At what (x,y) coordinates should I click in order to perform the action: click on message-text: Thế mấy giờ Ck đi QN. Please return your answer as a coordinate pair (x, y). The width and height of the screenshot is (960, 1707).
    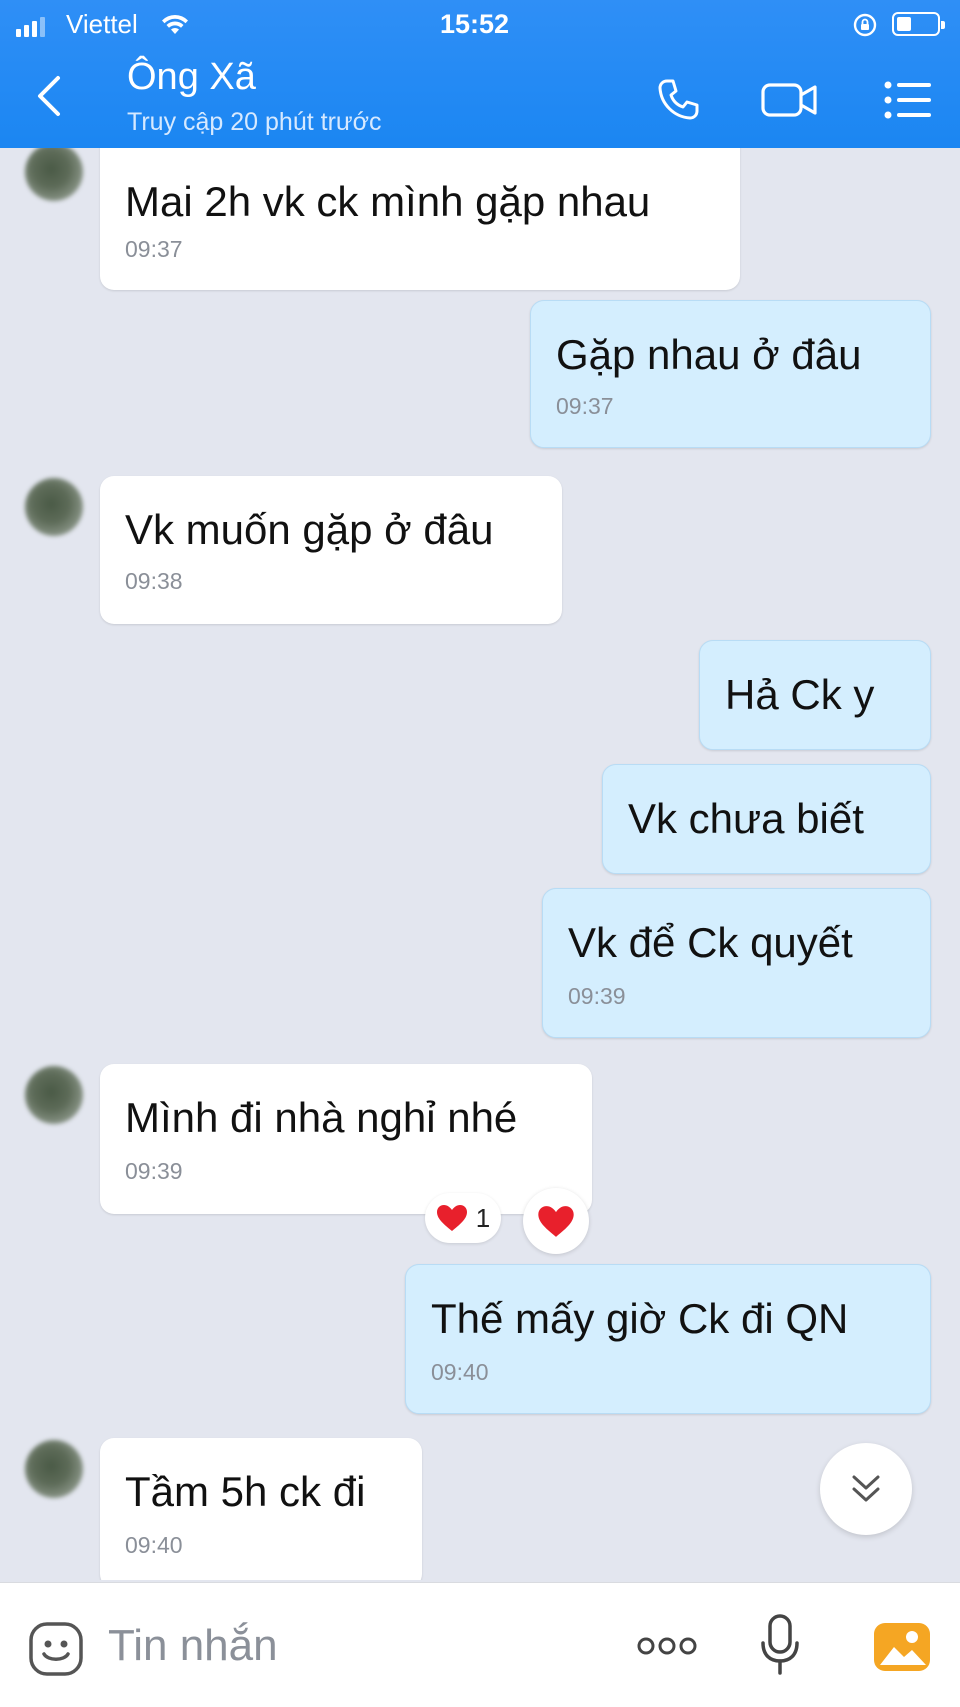
    Looking at the image, I should click on (640, 1318).